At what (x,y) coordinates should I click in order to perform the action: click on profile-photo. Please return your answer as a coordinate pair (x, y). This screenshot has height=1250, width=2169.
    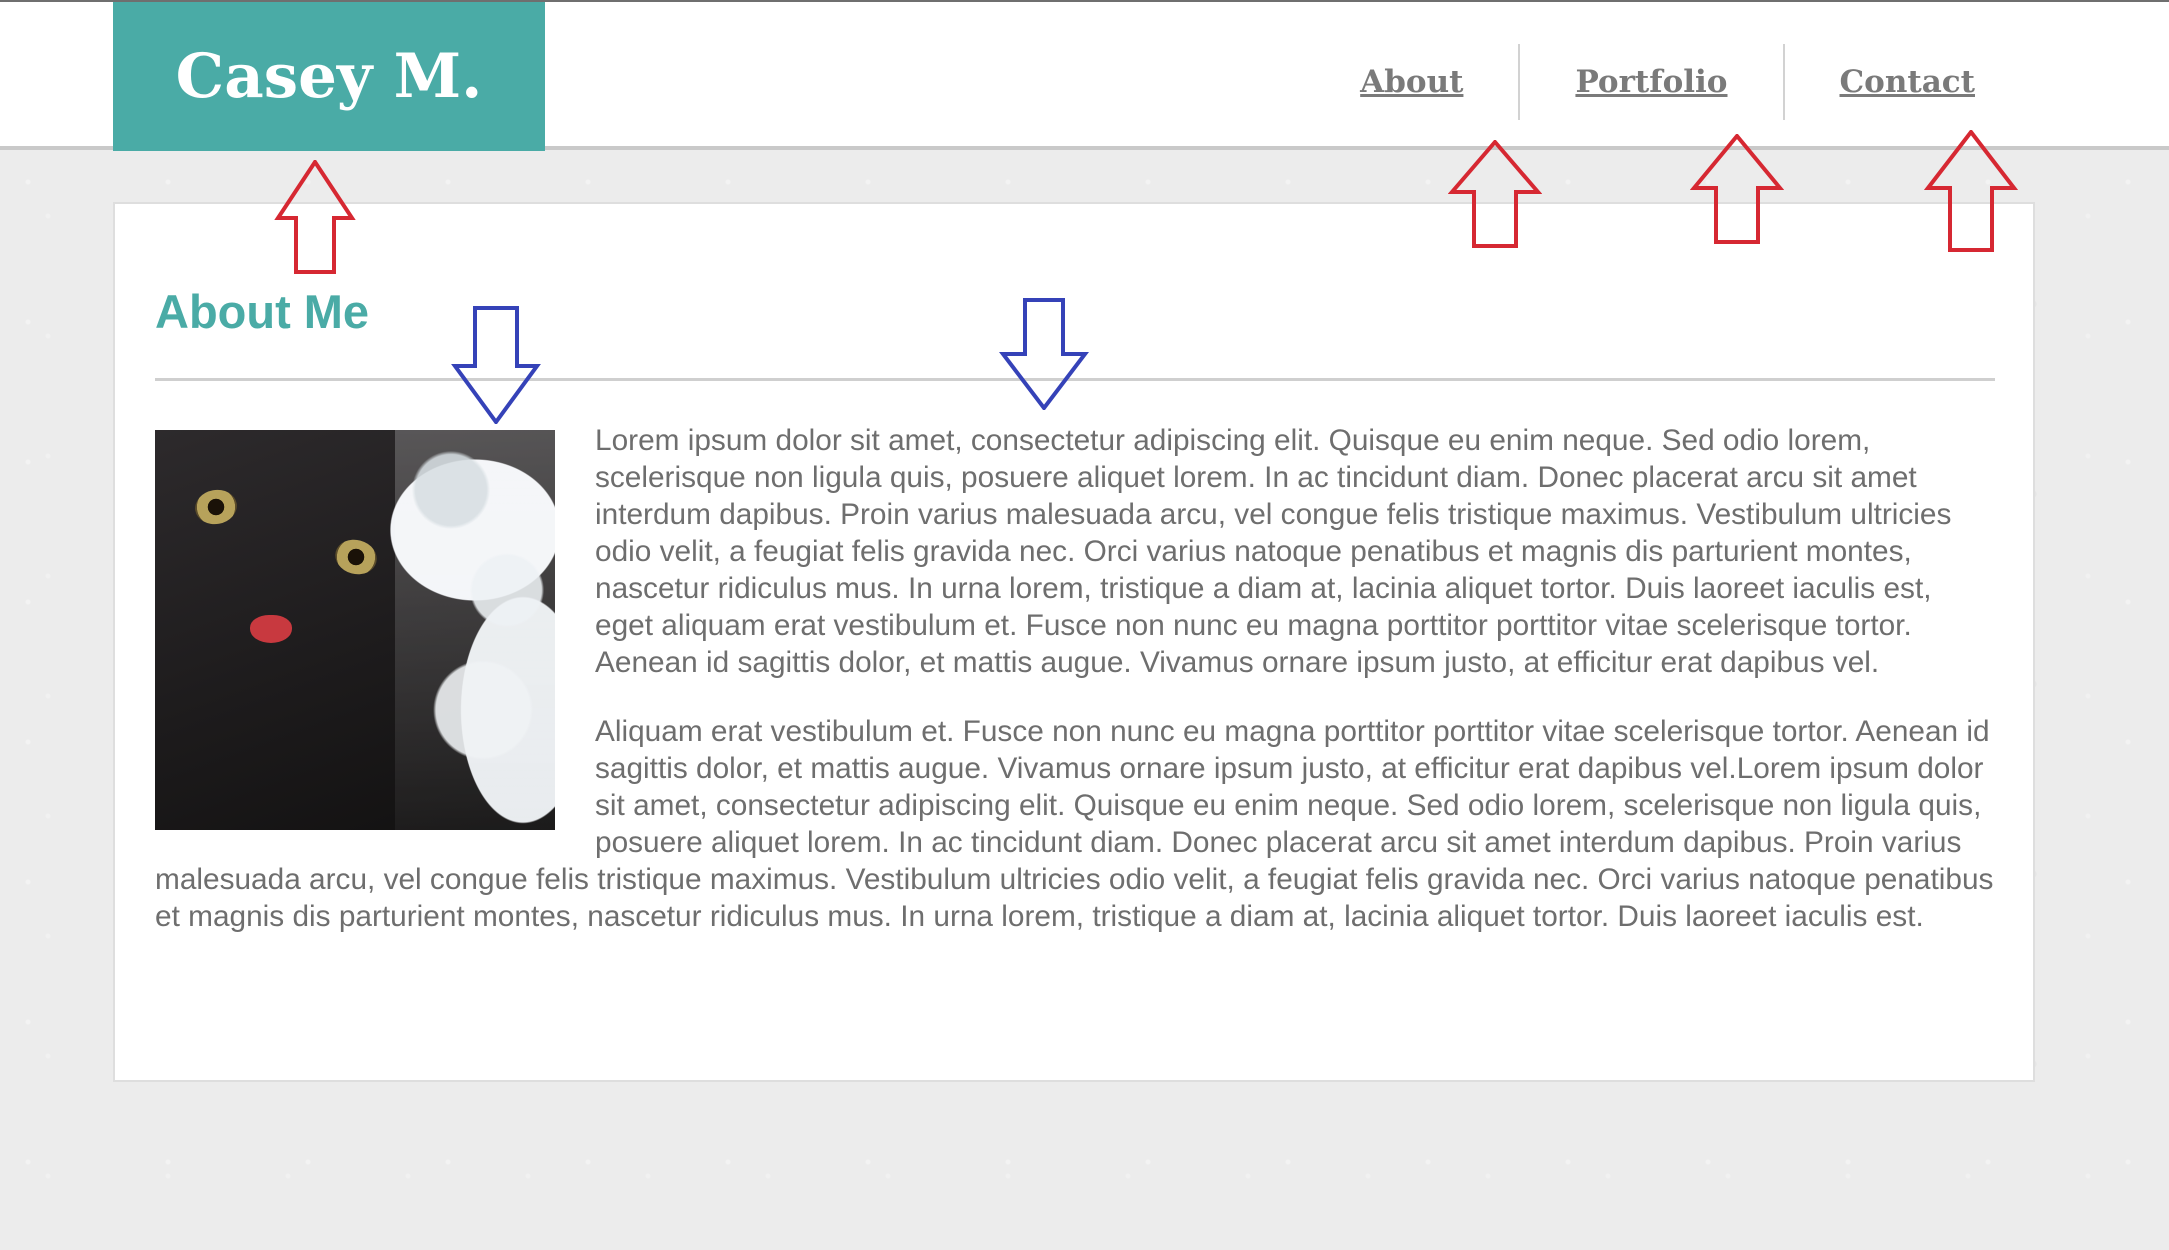
    Looking at the image, I should click on (355, 630).